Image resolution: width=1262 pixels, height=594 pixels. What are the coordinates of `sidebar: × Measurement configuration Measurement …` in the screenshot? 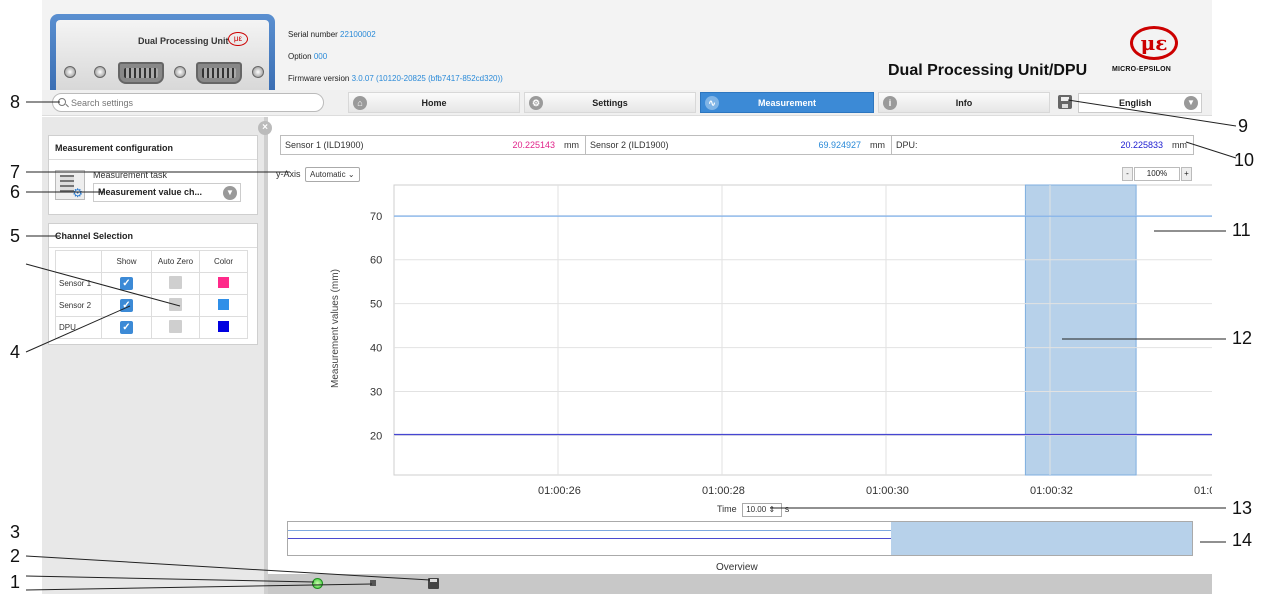 It's located at (157, 355).